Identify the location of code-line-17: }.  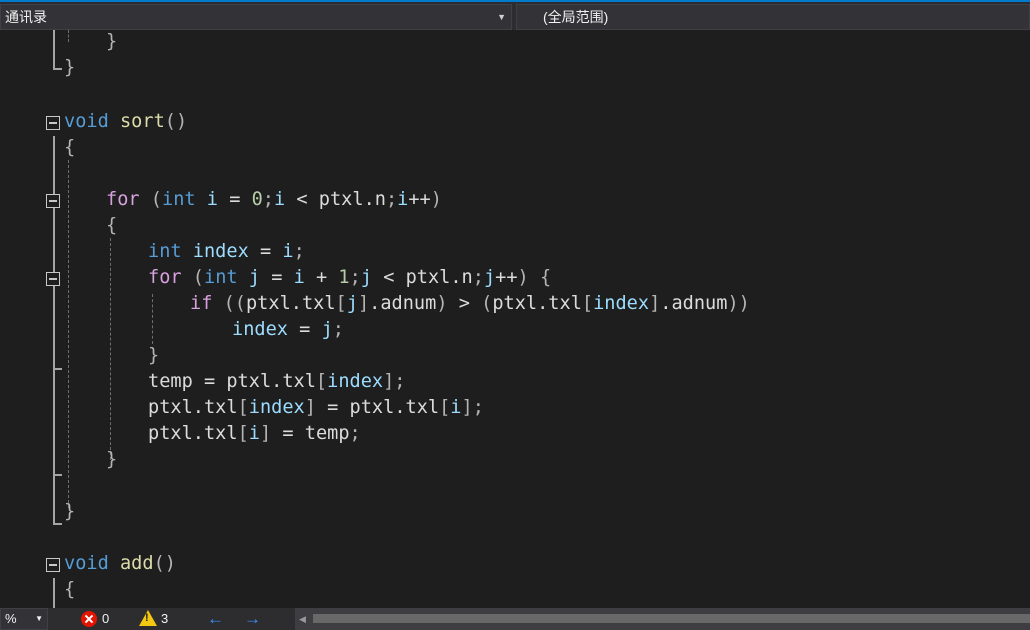
(112, 459).